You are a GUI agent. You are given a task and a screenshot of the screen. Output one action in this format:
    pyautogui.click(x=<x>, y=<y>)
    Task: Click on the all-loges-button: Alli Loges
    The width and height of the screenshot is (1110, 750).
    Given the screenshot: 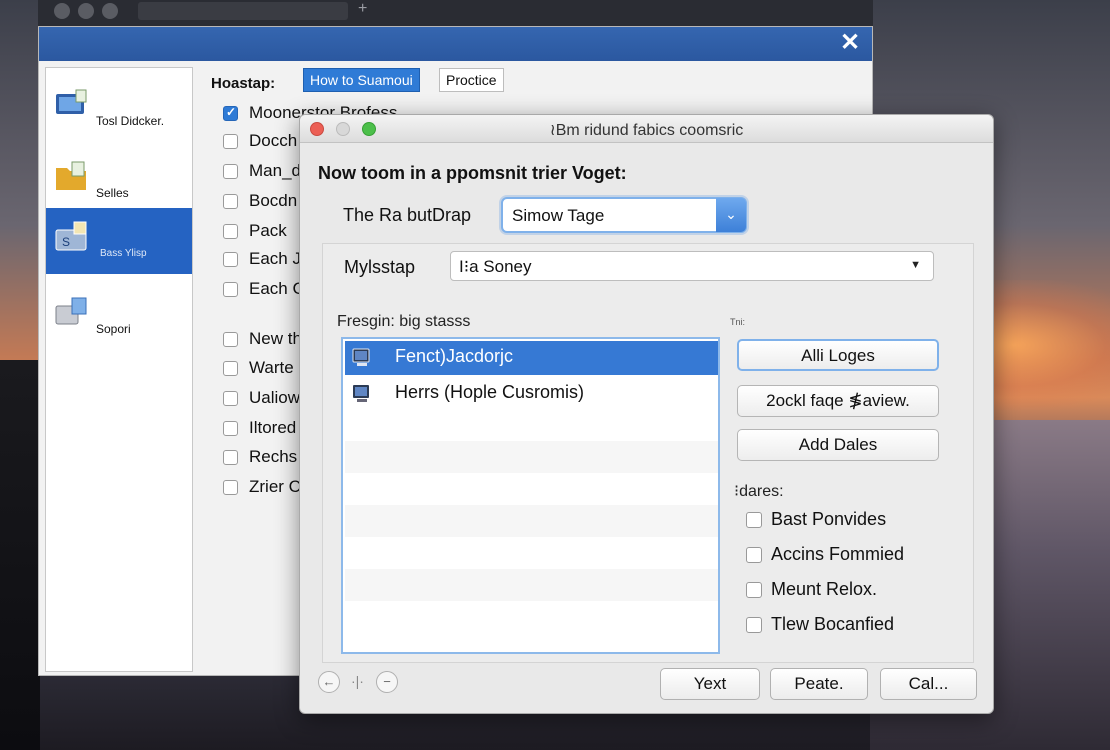 What is the action you would take?
    pyautogui.click(x=838, y=355)
    